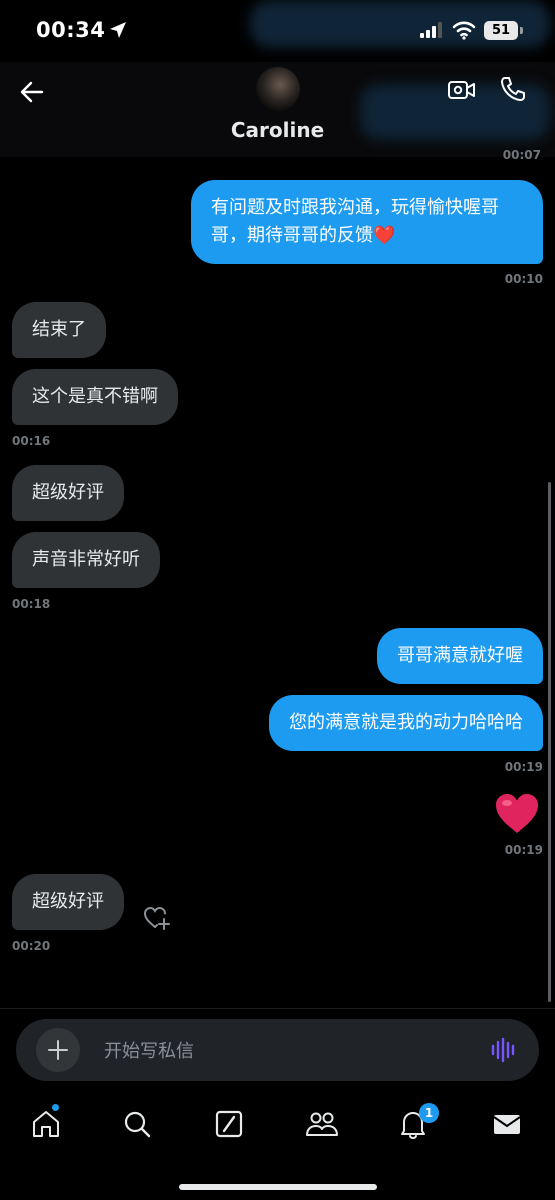 The height and width of the screenshot is (1200, 555). I want to click on message-composer, so click(277, 1050).